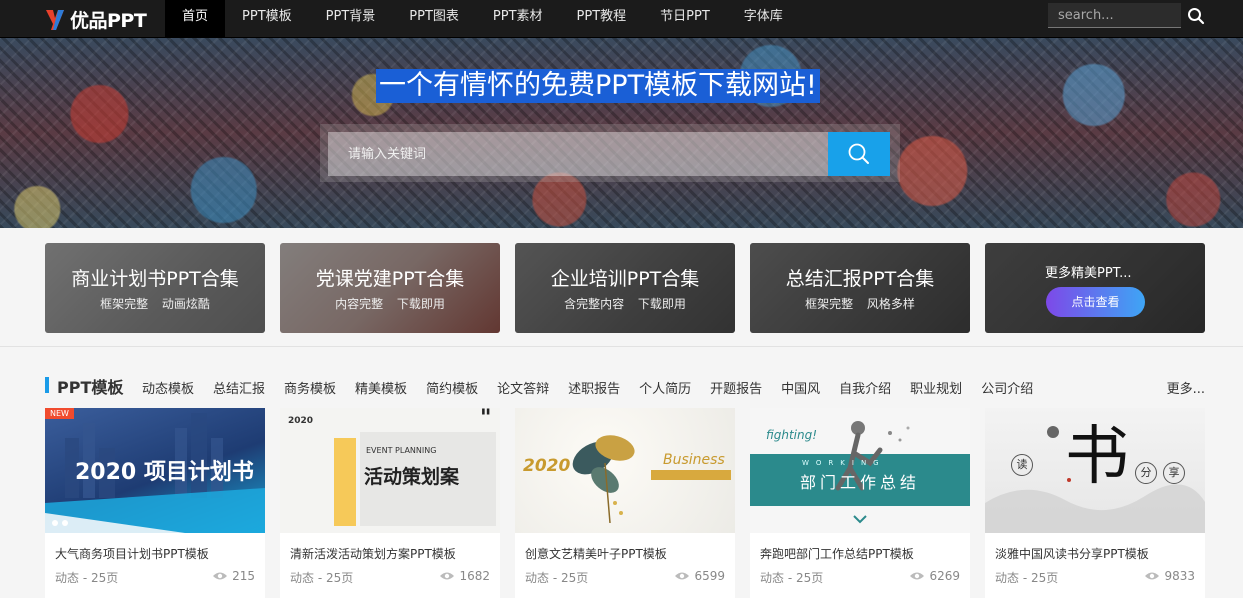 The height and width of the screenshot is (598, 1243). What do you see at coordinates (621, 346) in the screenshot?
I see `divider` at bounding box center [621, 346].